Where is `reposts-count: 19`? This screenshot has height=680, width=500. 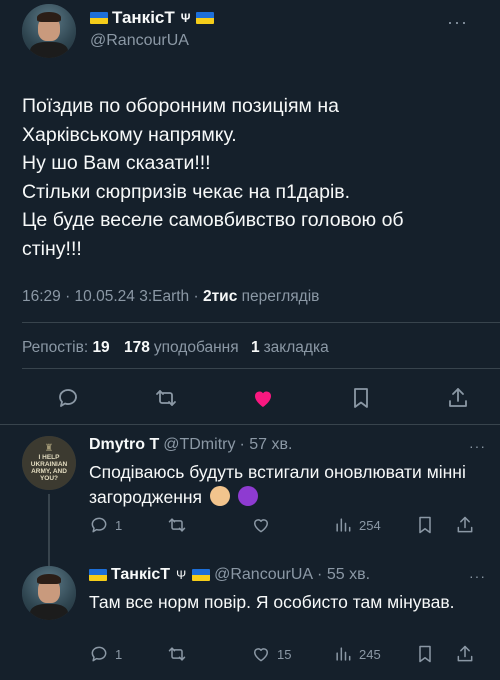
reposts-count: 19 is located at coordinates (100, 347).